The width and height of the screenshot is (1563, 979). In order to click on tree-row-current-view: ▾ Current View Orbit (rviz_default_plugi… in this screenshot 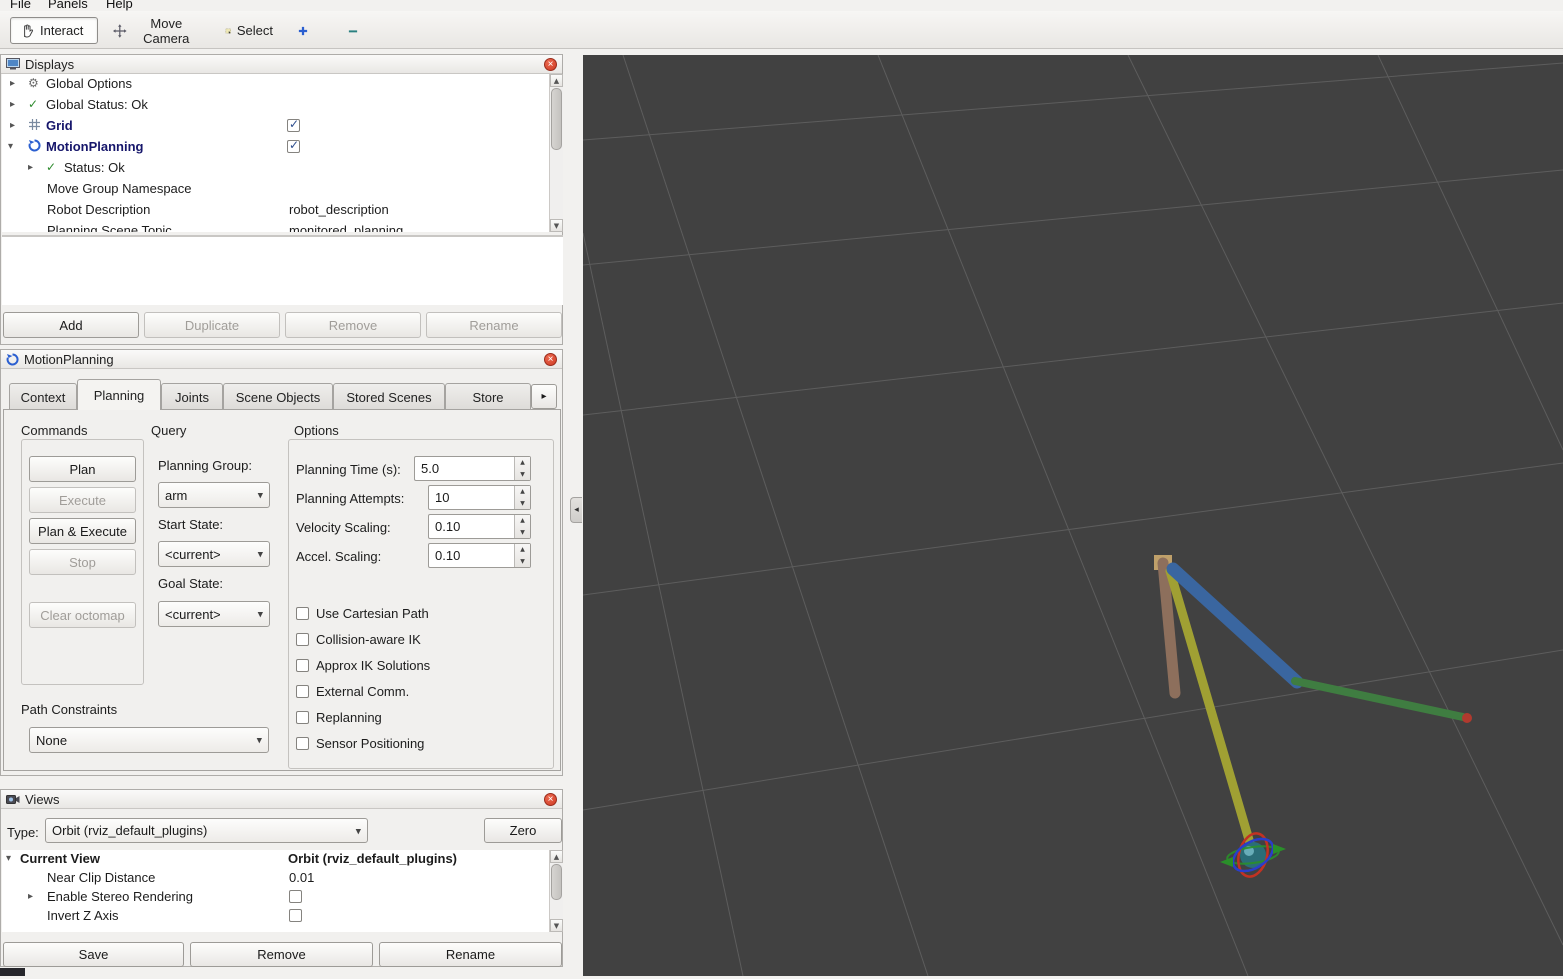, I will do `click(275, 859)`.